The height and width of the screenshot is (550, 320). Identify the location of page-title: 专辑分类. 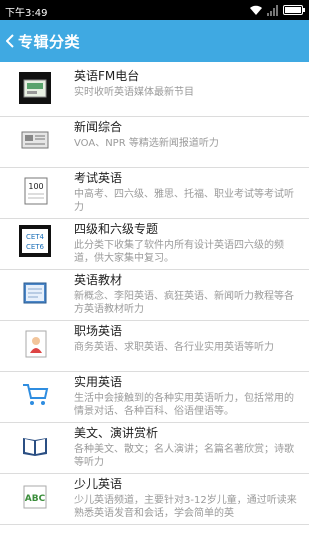
(49, 41).